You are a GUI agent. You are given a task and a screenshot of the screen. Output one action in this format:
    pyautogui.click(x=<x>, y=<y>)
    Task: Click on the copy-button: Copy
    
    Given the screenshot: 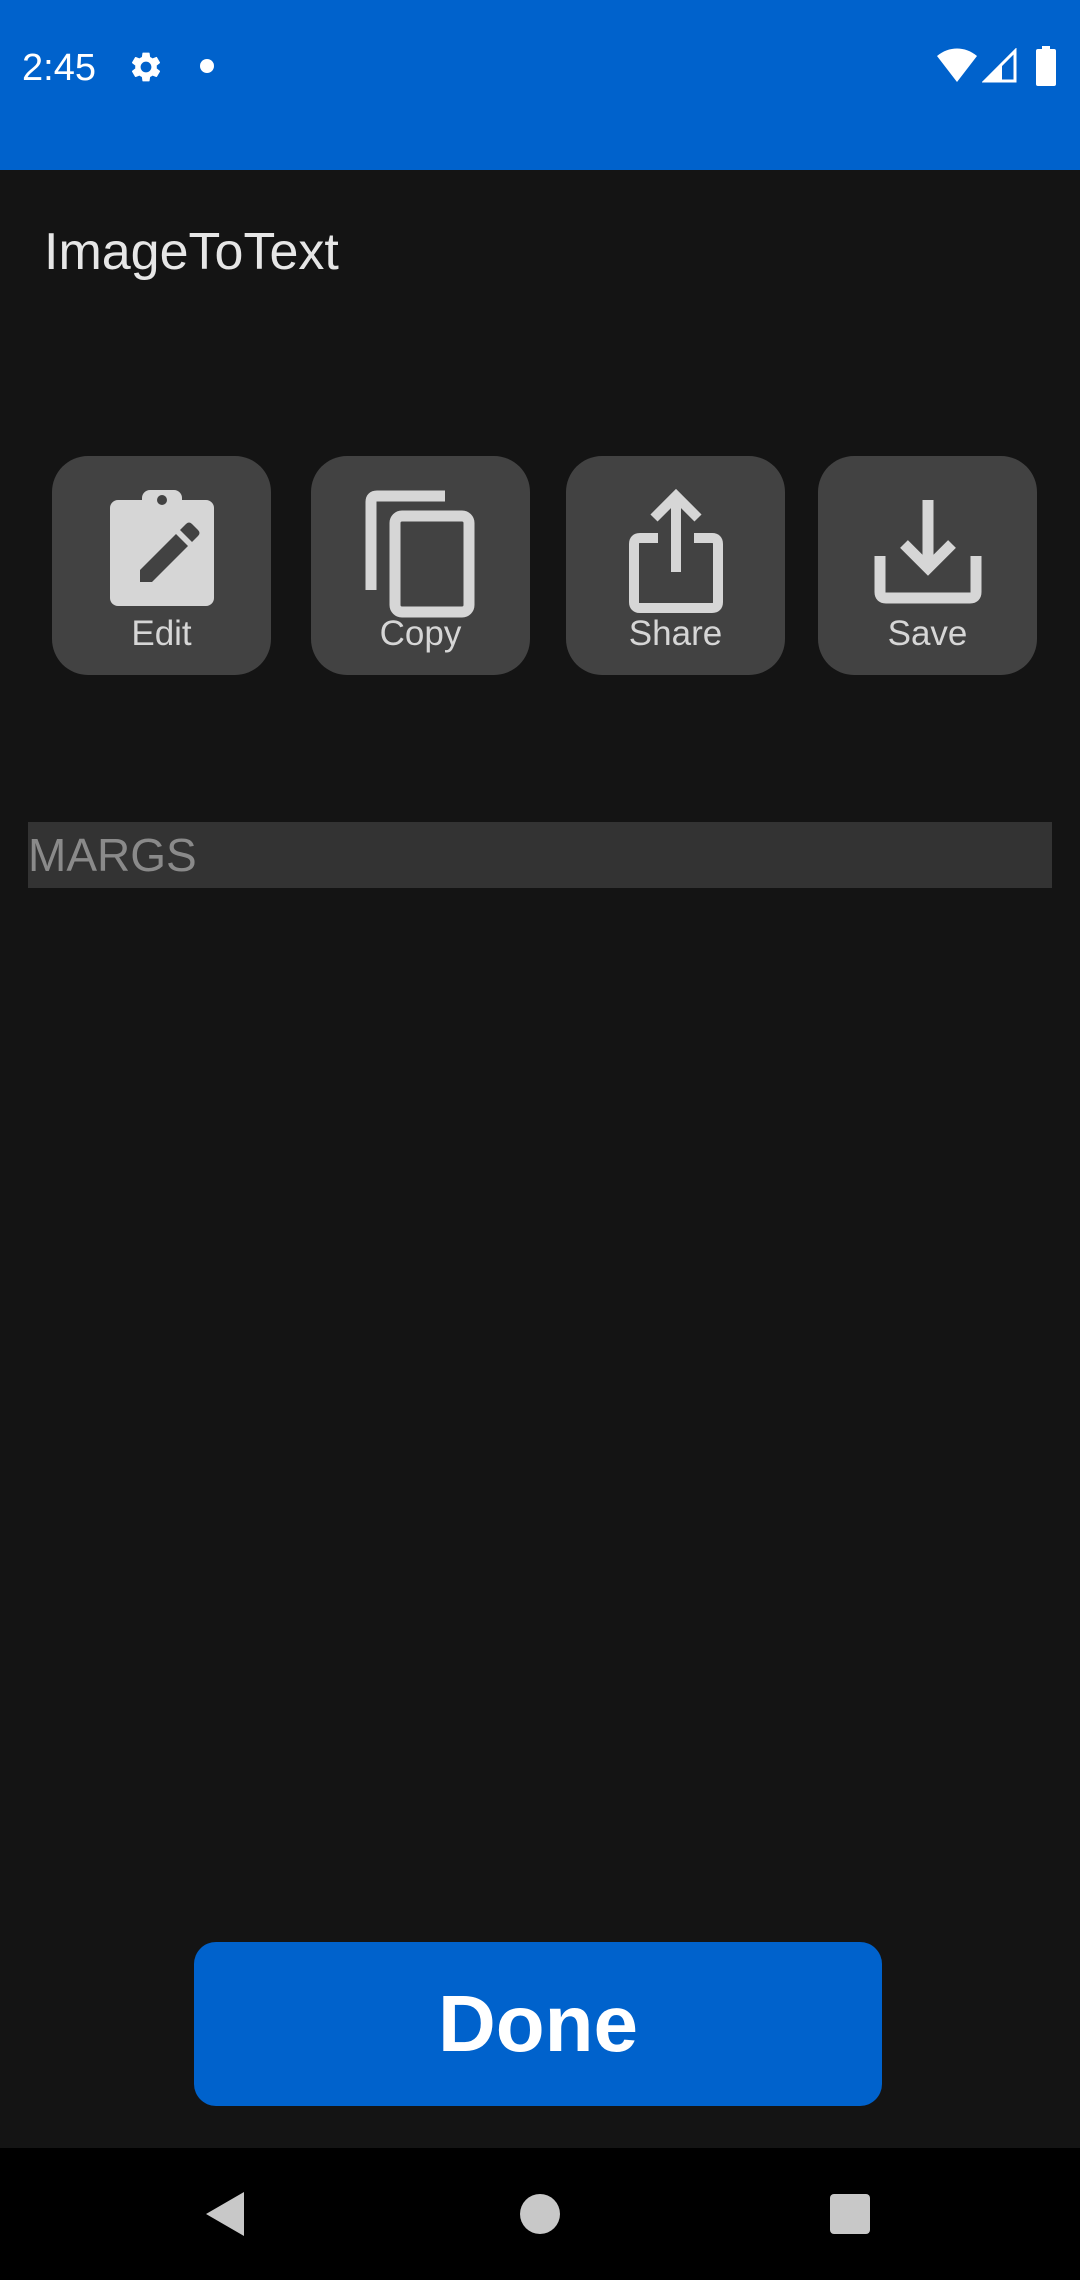 What is the action you would take?
    pyautogui.click(x=420, y=565)
    